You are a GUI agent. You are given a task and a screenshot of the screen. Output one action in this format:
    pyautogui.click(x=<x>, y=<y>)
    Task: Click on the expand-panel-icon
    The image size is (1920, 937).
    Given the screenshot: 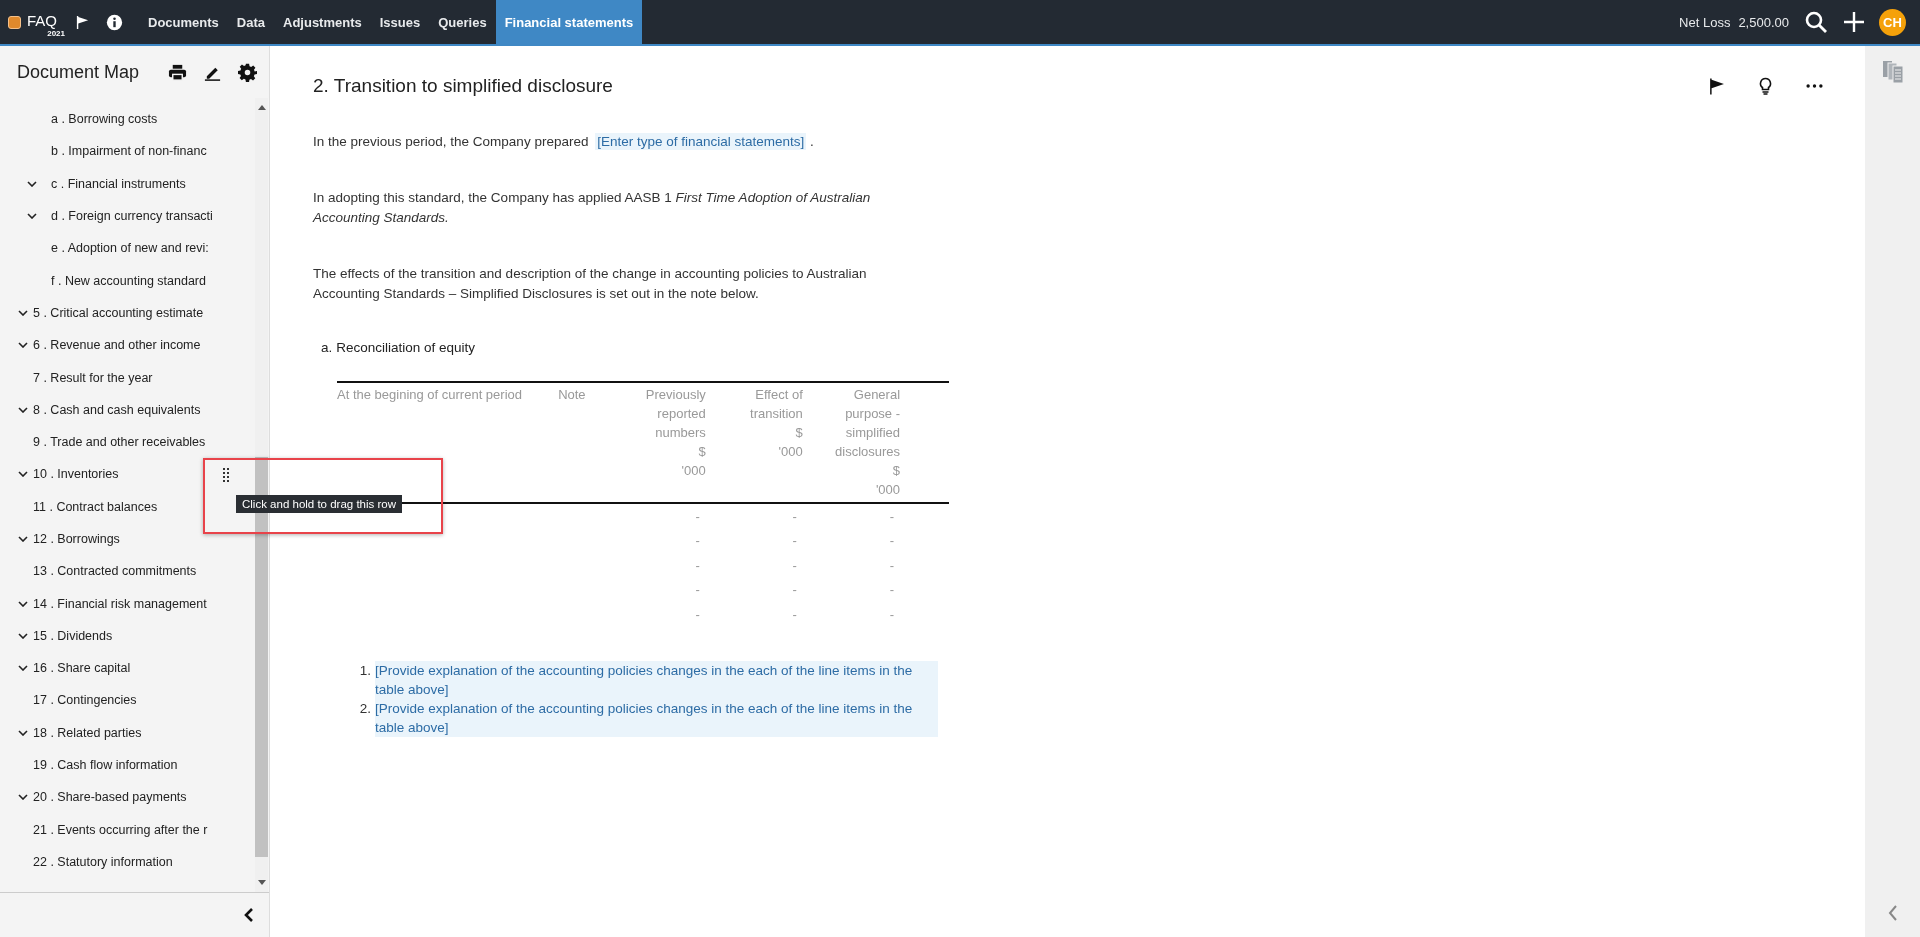 What is the action you would take?
    pyautogui.click(x=1892, y=913)
    